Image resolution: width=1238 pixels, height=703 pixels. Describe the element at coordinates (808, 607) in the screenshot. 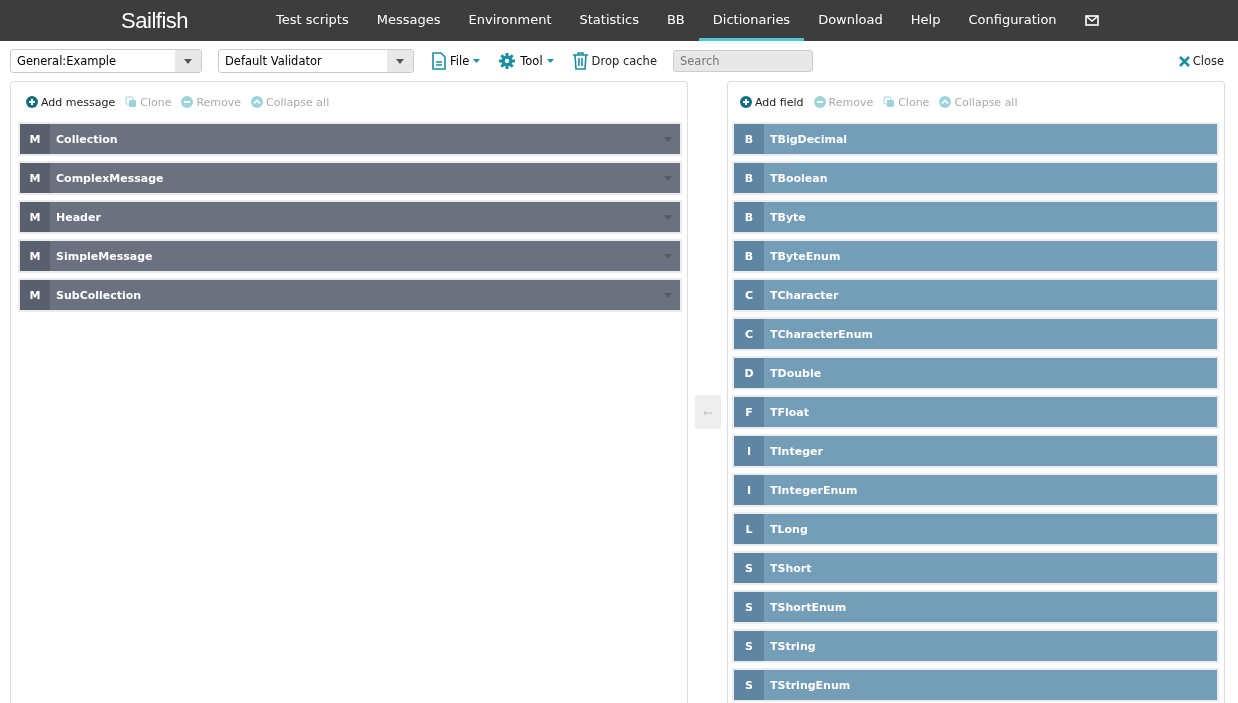

I see `item-name: TShortEnum` at that location.